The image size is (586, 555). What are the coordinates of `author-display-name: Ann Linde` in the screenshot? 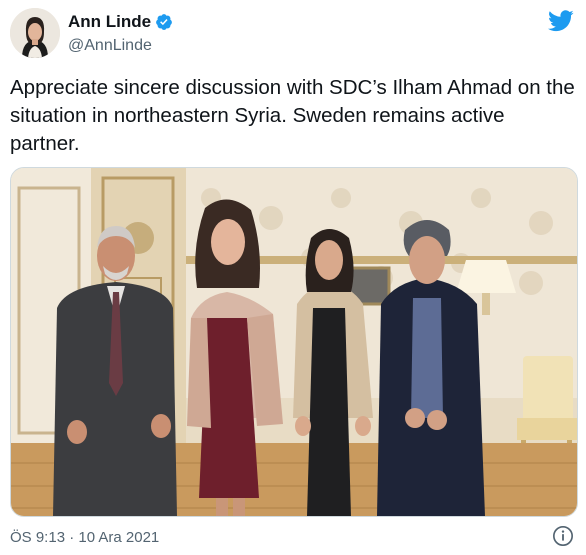 It's located at (109, 22).